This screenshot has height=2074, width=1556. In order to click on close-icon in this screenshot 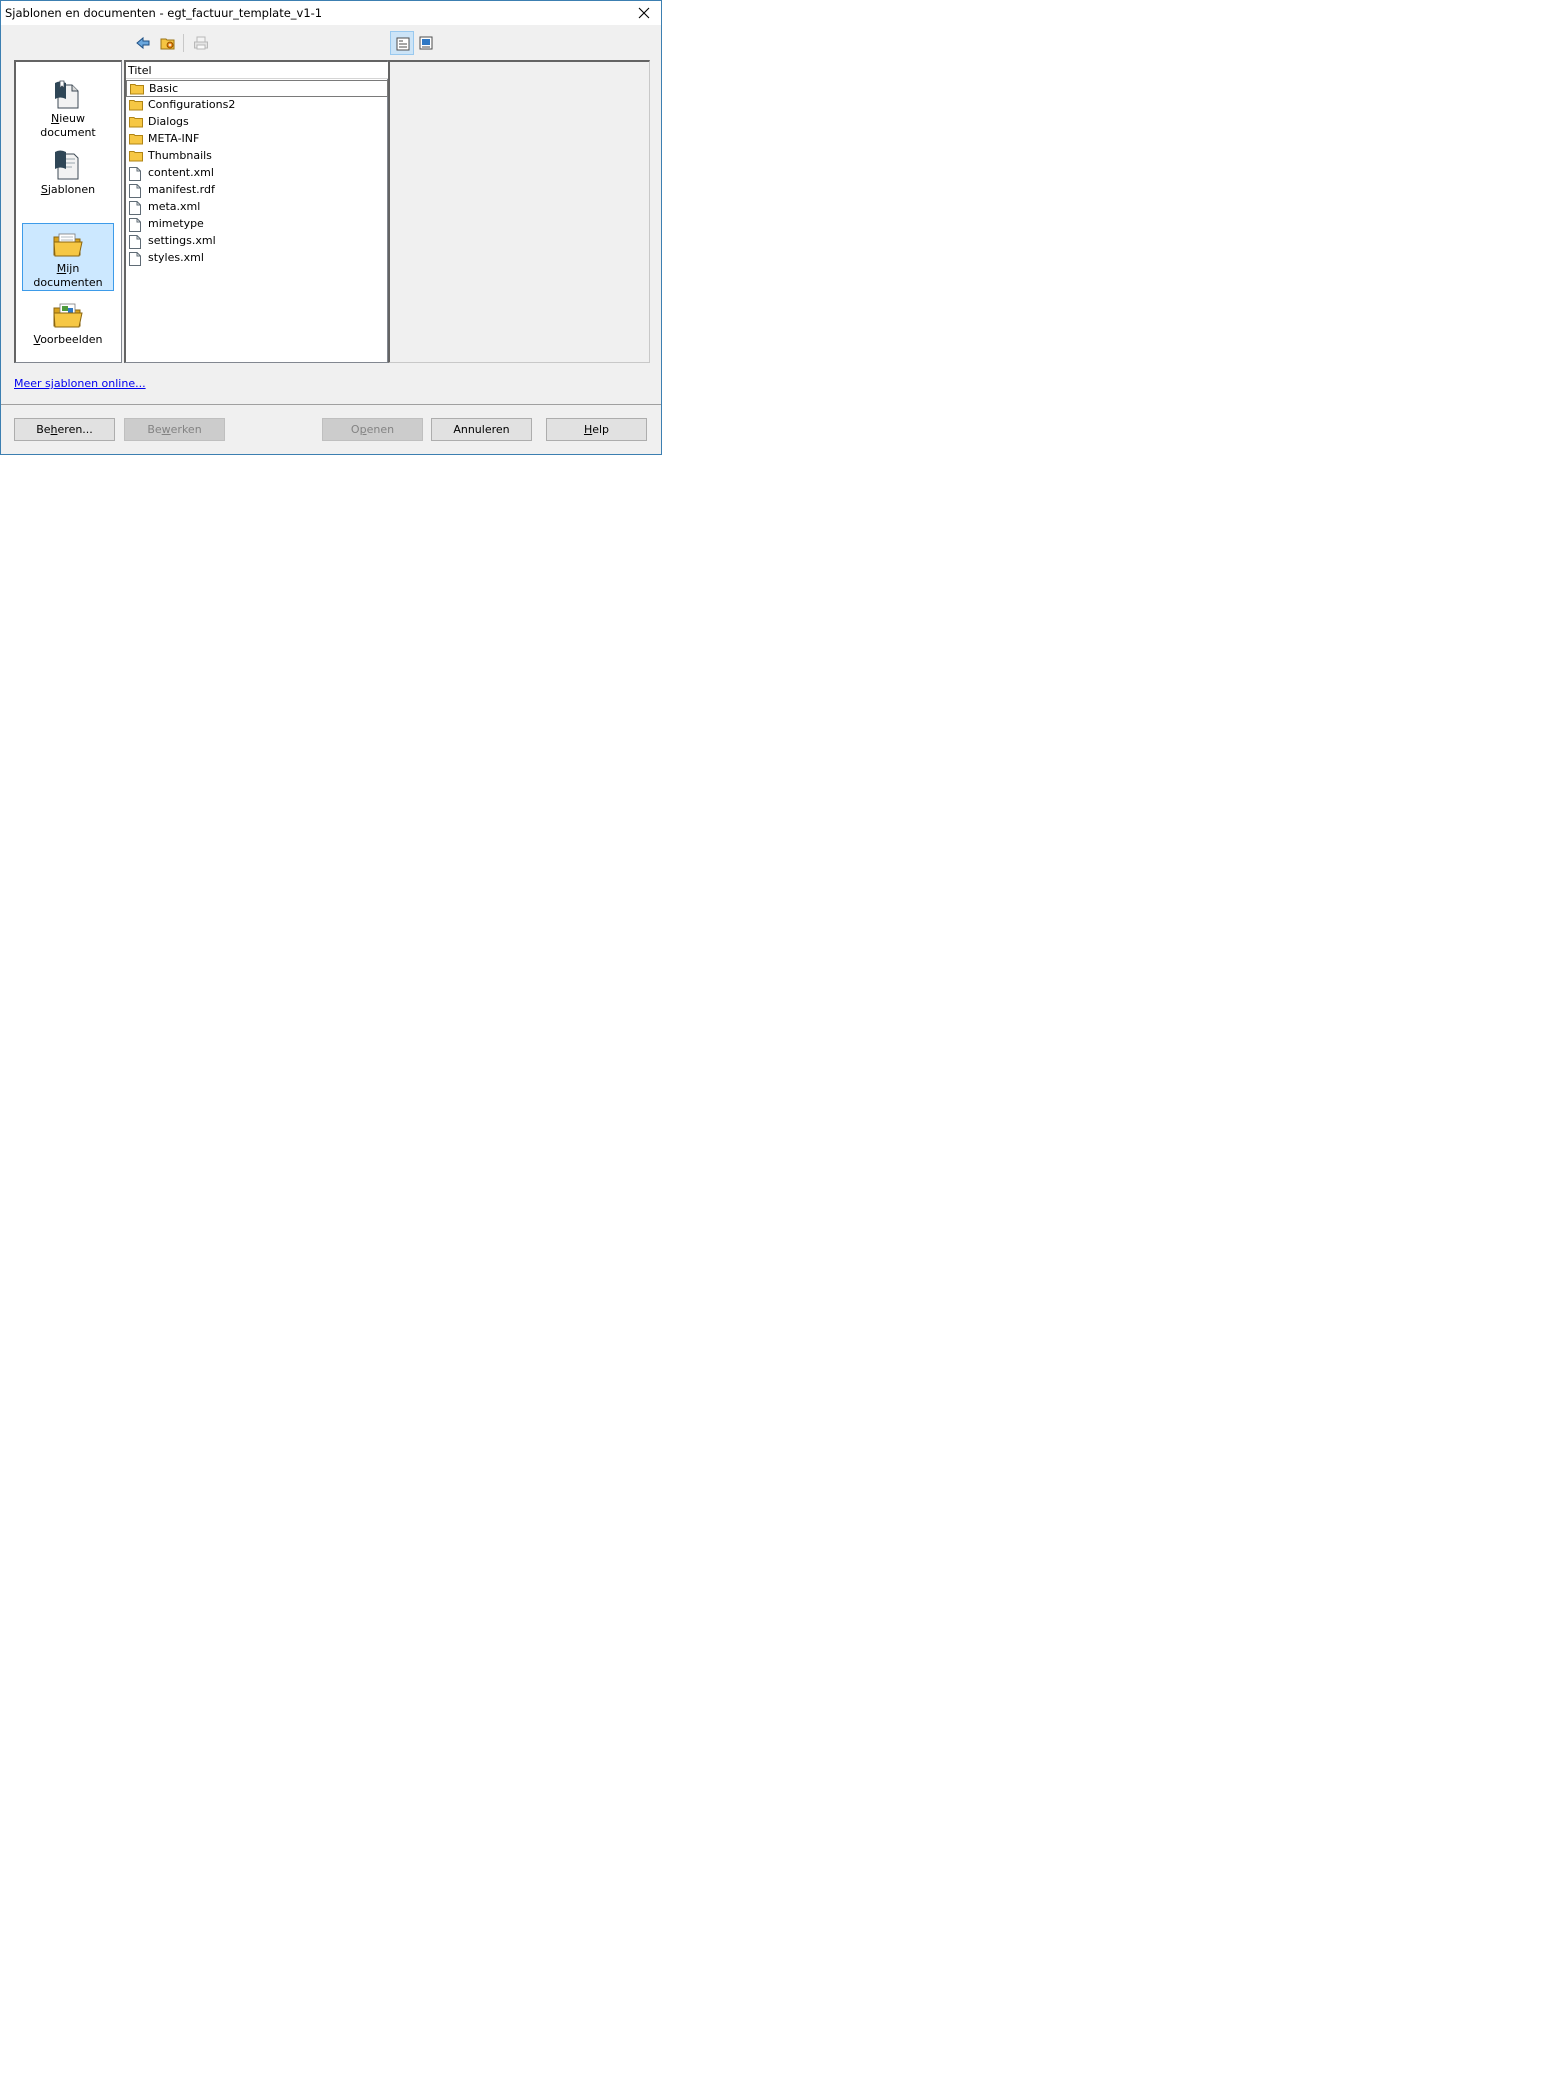, I will do `click(644, 13)`.